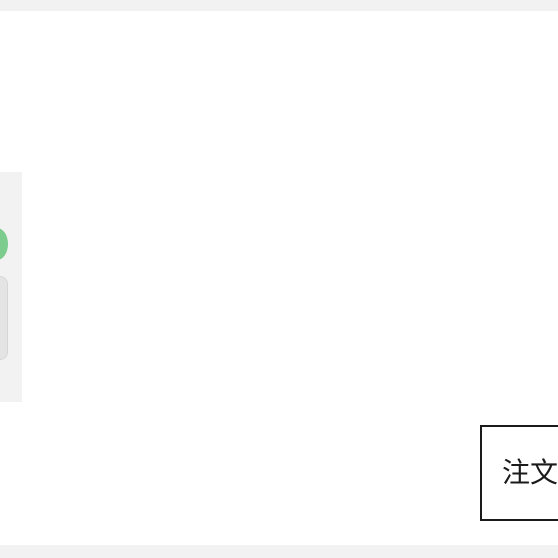 This screenshot has height=558, width=558. What do you see at coordinates (11, 287) in the screenshot?
I see `product-thumbnail` at bounding box center [11, 287].